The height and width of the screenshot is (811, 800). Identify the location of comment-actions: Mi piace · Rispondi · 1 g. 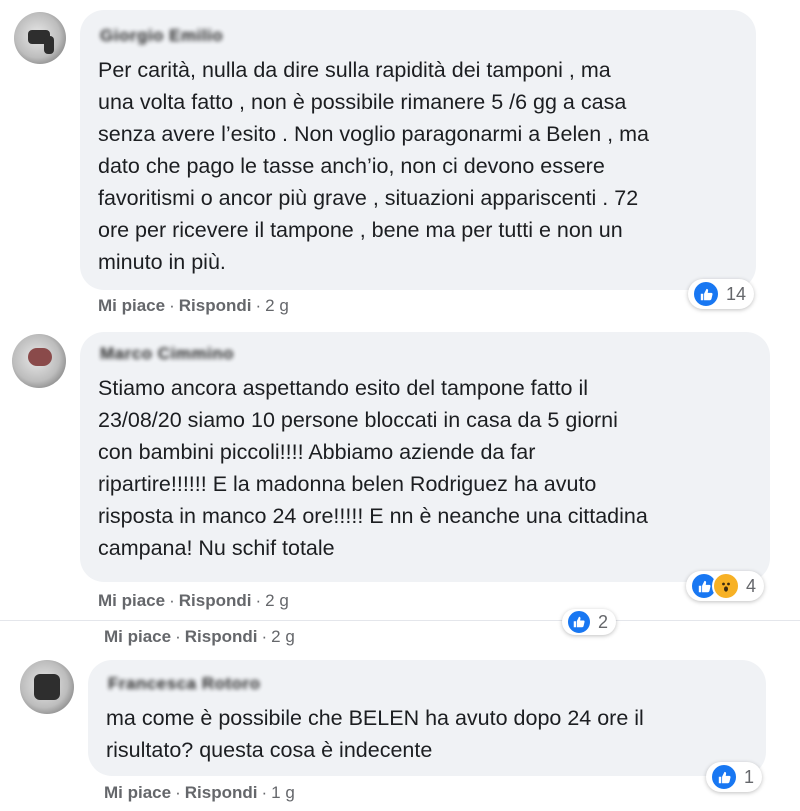
(199, 793).